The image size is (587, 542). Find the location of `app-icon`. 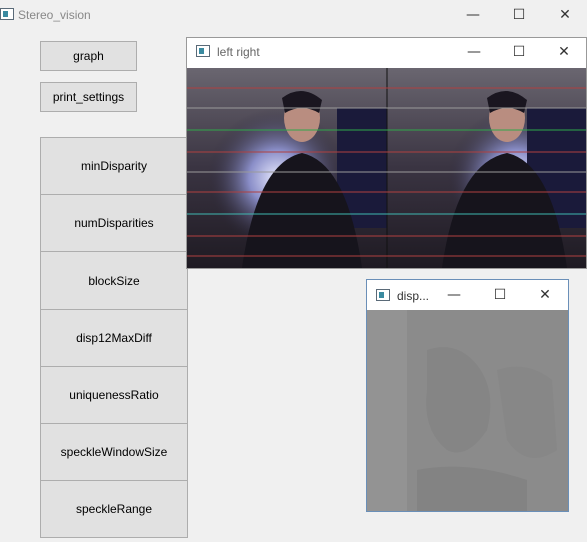

app-icon is located at coordinates (7, 14).